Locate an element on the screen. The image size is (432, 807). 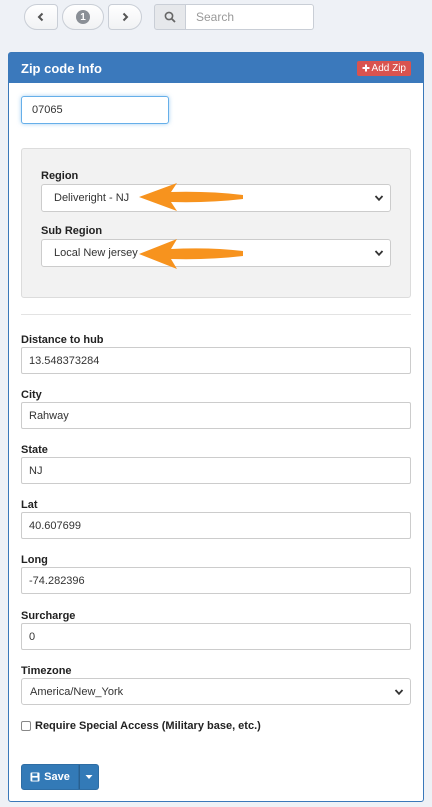
search-button is located at coordinates (170, 17).